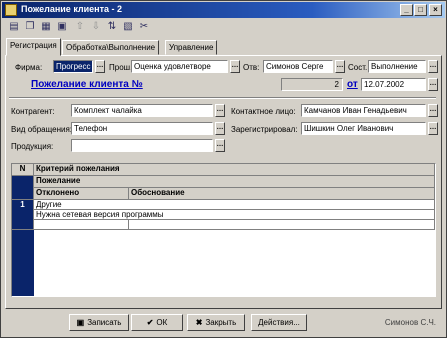  Describe the element at coordinates (312, 84) in the screenshot. I see `document-number-field: 2` at that location.